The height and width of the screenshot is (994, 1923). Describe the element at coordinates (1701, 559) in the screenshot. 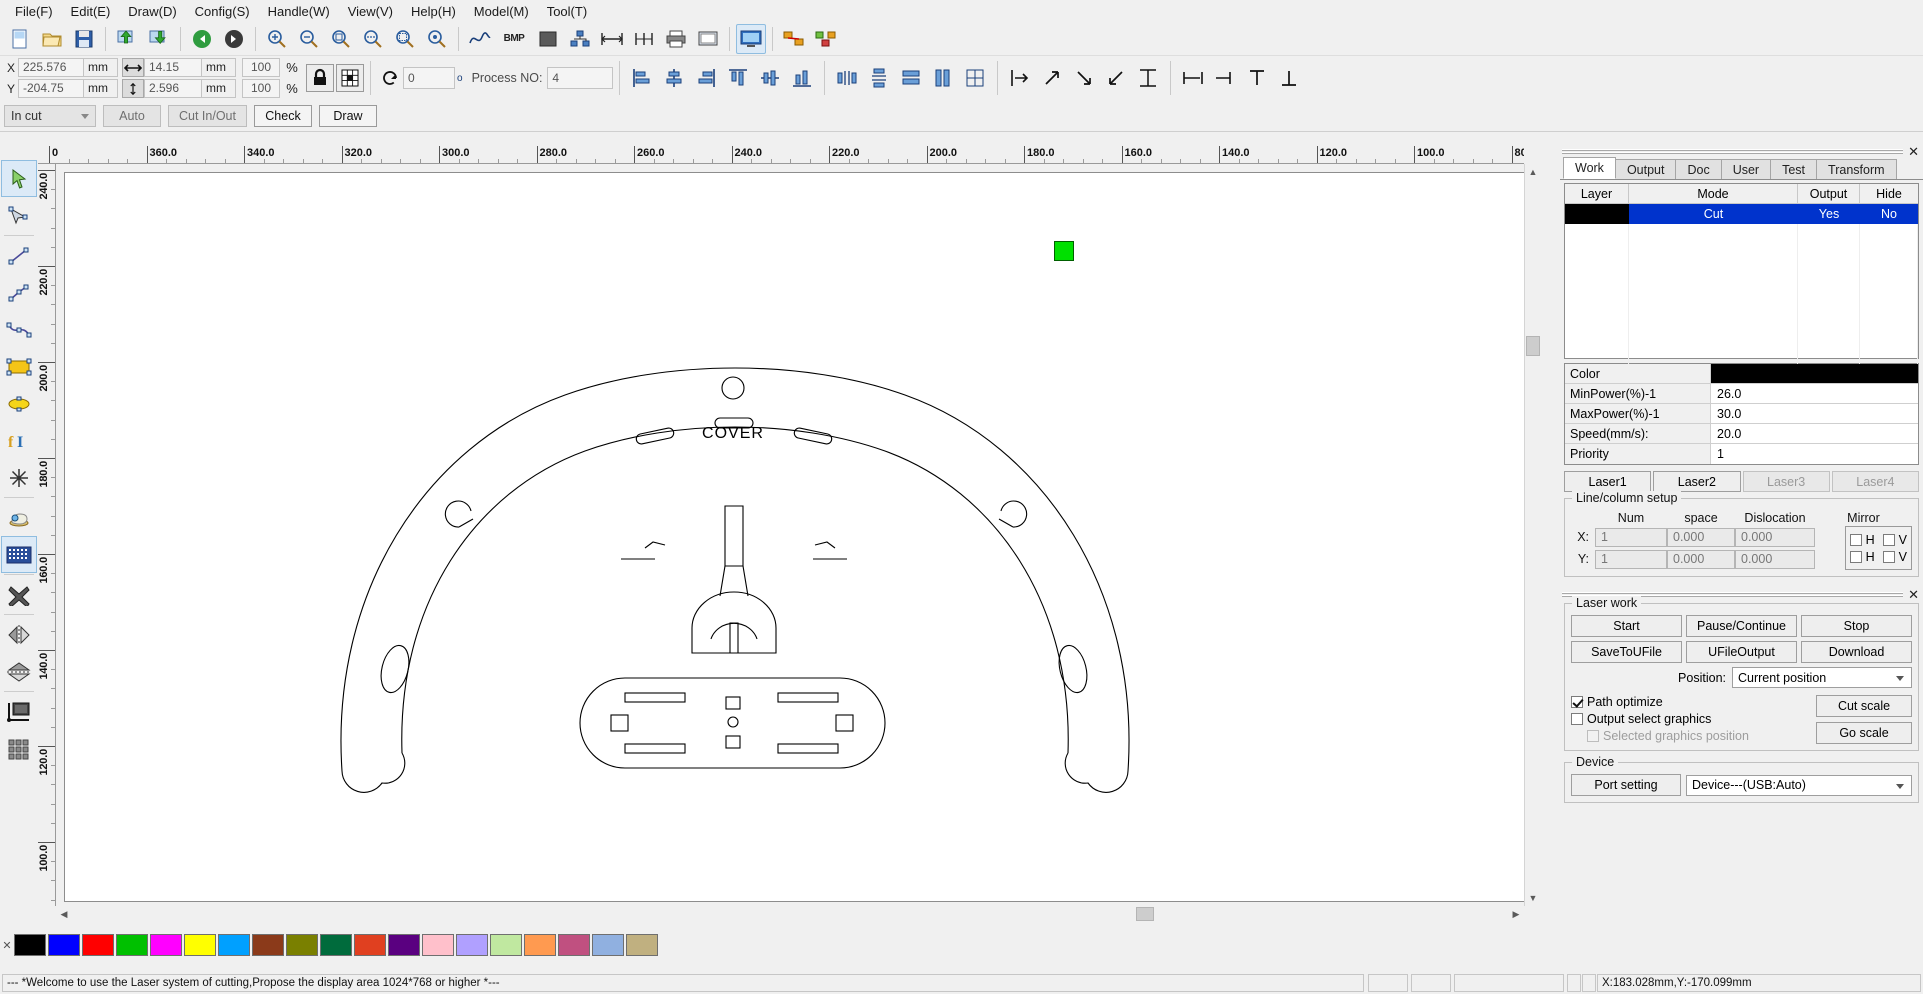

I see `y-space-input: 0.000` at that location.